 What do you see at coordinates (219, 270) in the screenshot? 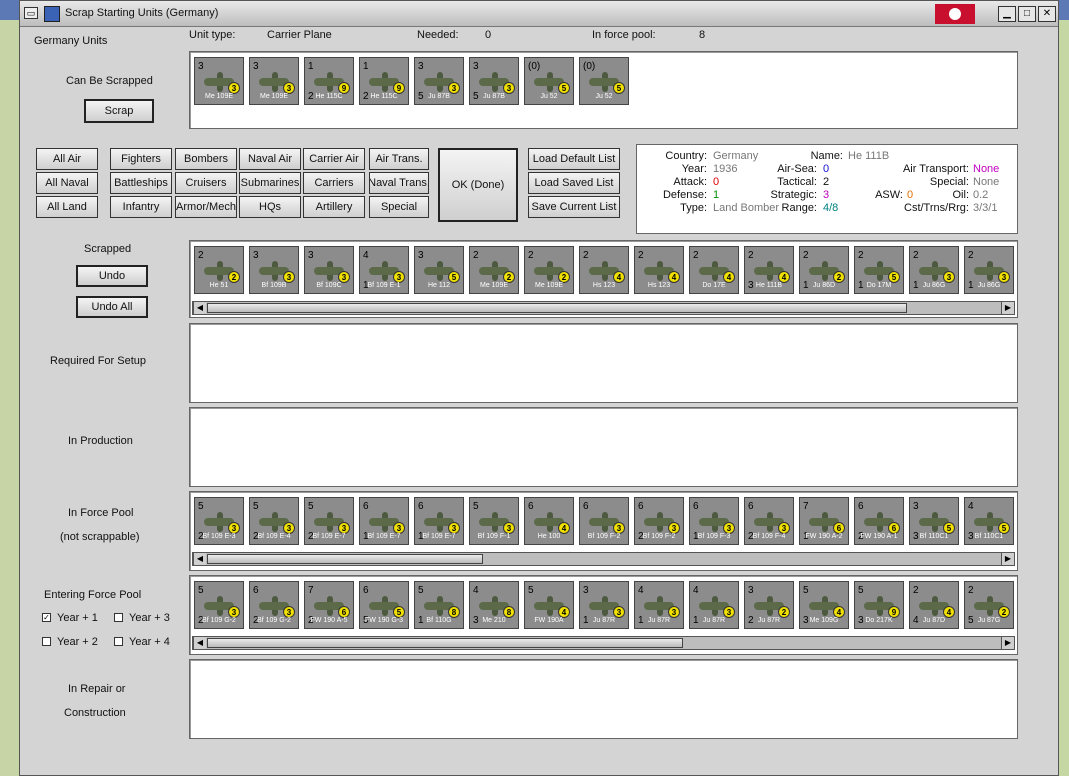
I see `unit-counter: 2 2 He 51` at bounding box center [219, 270].